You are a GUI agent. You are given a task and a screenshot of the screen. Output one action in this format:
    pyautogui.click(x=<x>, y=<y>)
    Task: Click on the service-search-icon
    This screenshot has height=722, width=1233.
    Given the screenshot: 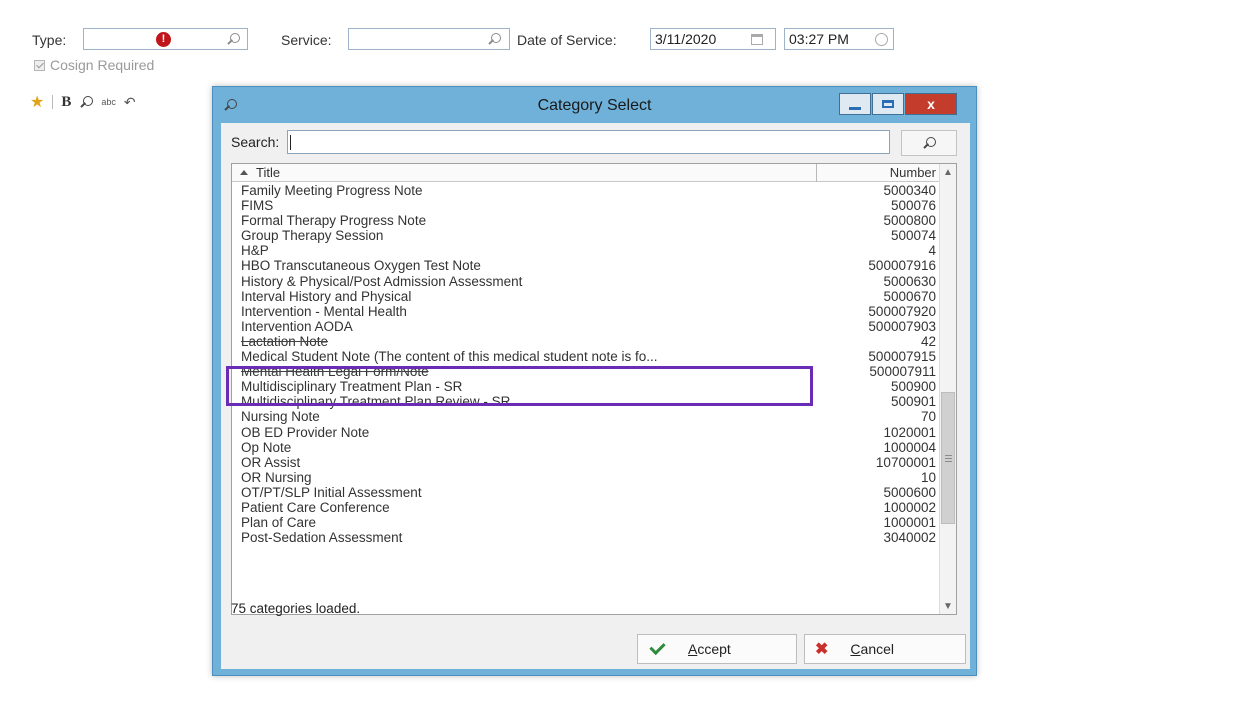 What is the action you would take?
    pyautogui.click(x=494, y=39)
    